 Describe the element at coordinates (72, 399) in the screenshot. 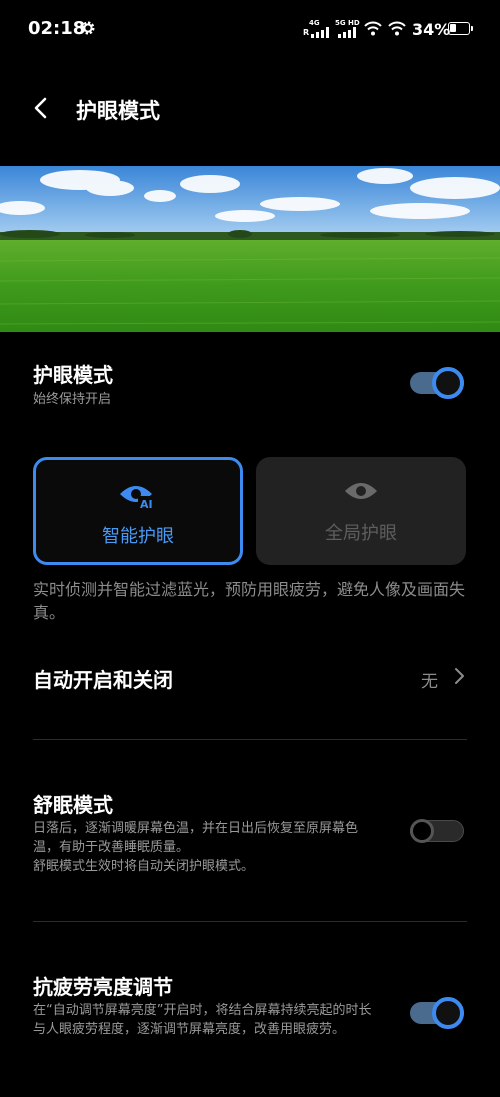

I see `eye-mode-subtitle: 始终保持开启` at that location.